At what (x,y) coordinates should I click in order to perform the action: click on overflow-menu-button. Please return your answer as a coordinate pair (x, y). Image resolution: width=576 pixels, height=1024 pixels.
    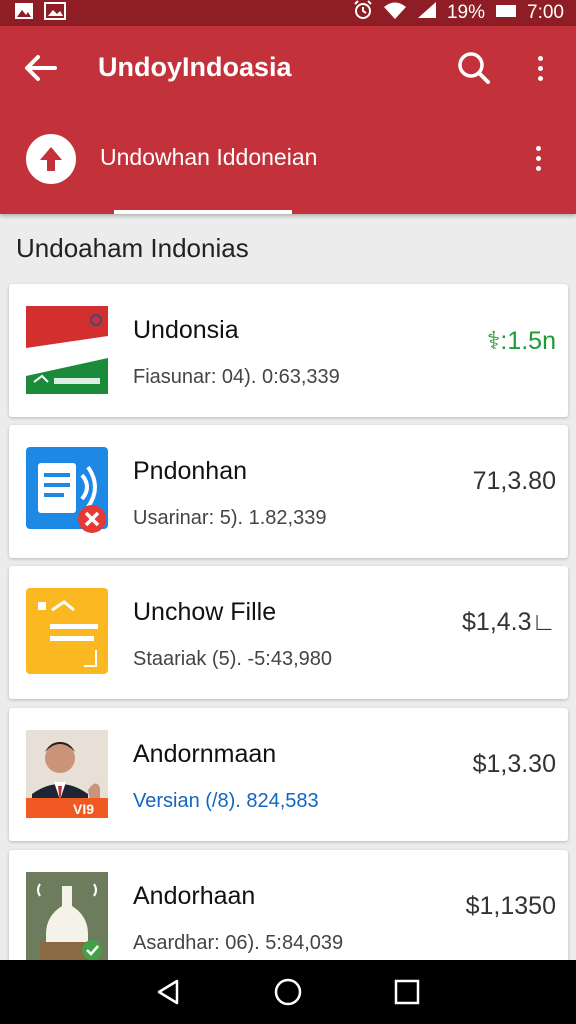
    Looking at the image, I should click on (540, 68).